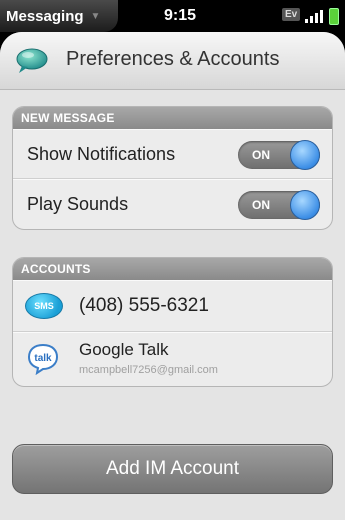 Image resolution: width=345 pixels, height=520 pixels. I want to click on show-notifications-toggle: ON, so click(279, 155).